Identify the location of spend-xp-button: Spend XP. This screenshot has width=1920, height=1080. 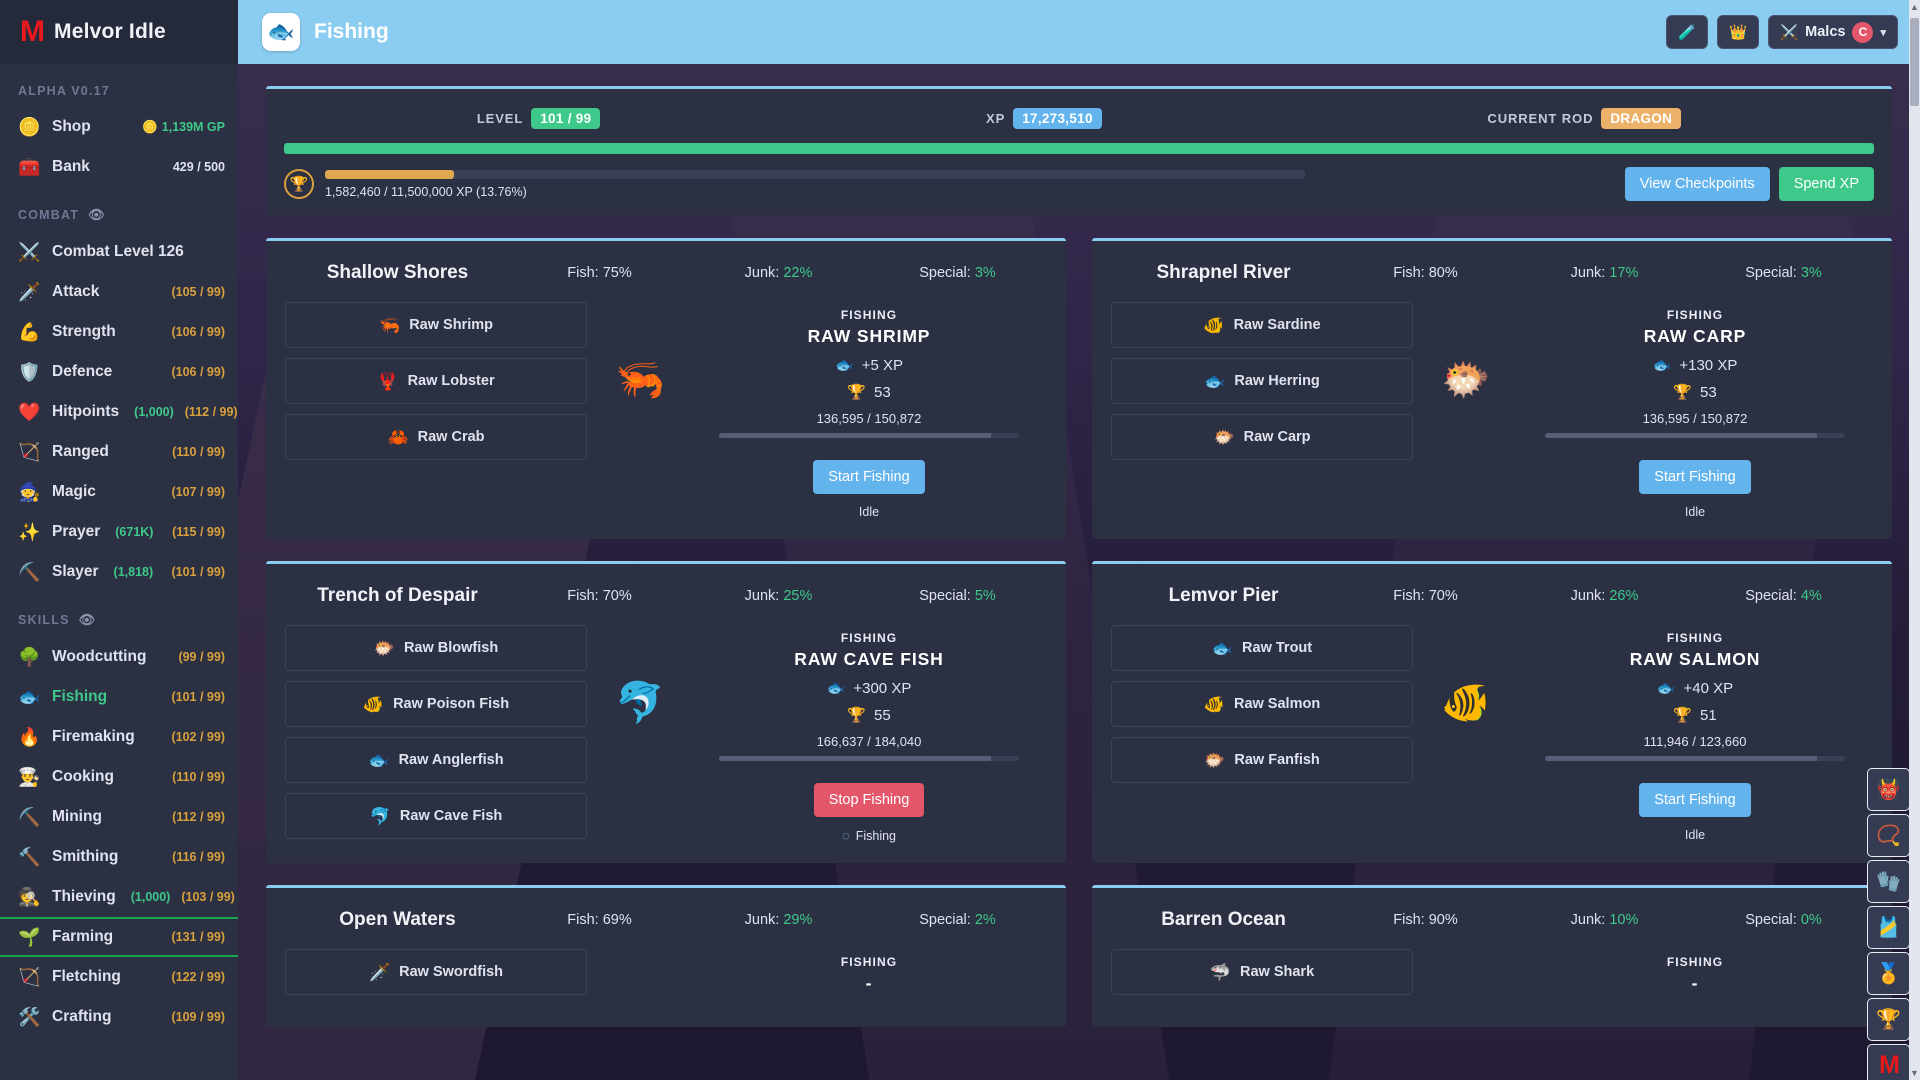
(1826, 184).